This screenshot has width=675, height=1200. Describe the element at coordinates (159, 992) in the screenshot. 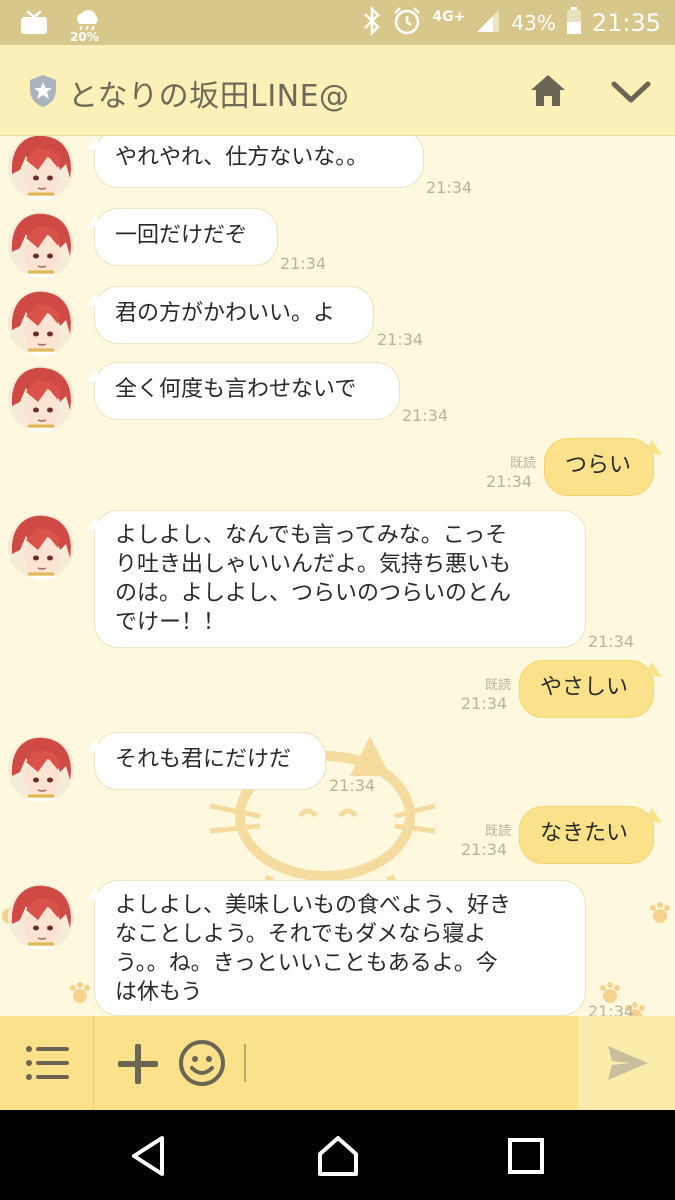

I see `message-text-line: は休もう` at that location.